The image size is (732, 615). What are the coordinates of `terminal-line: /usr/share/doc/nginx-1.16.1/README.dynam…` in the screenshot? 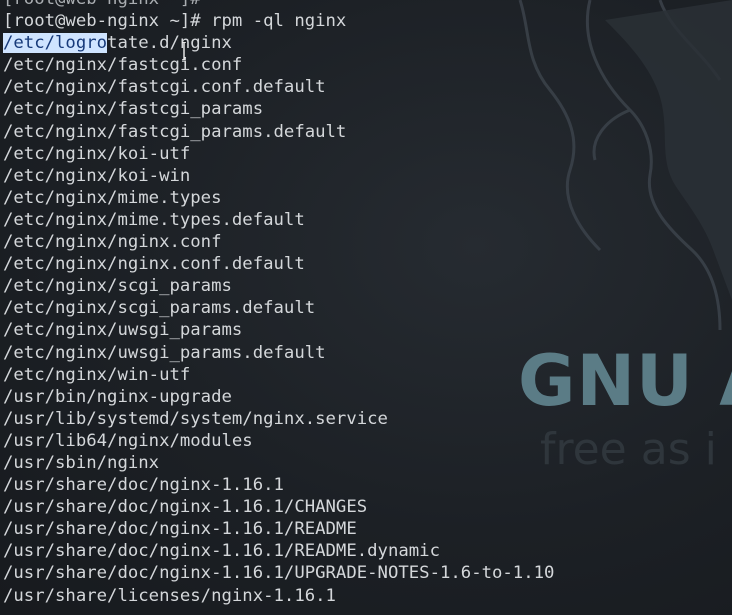 It's located at (221, 551).